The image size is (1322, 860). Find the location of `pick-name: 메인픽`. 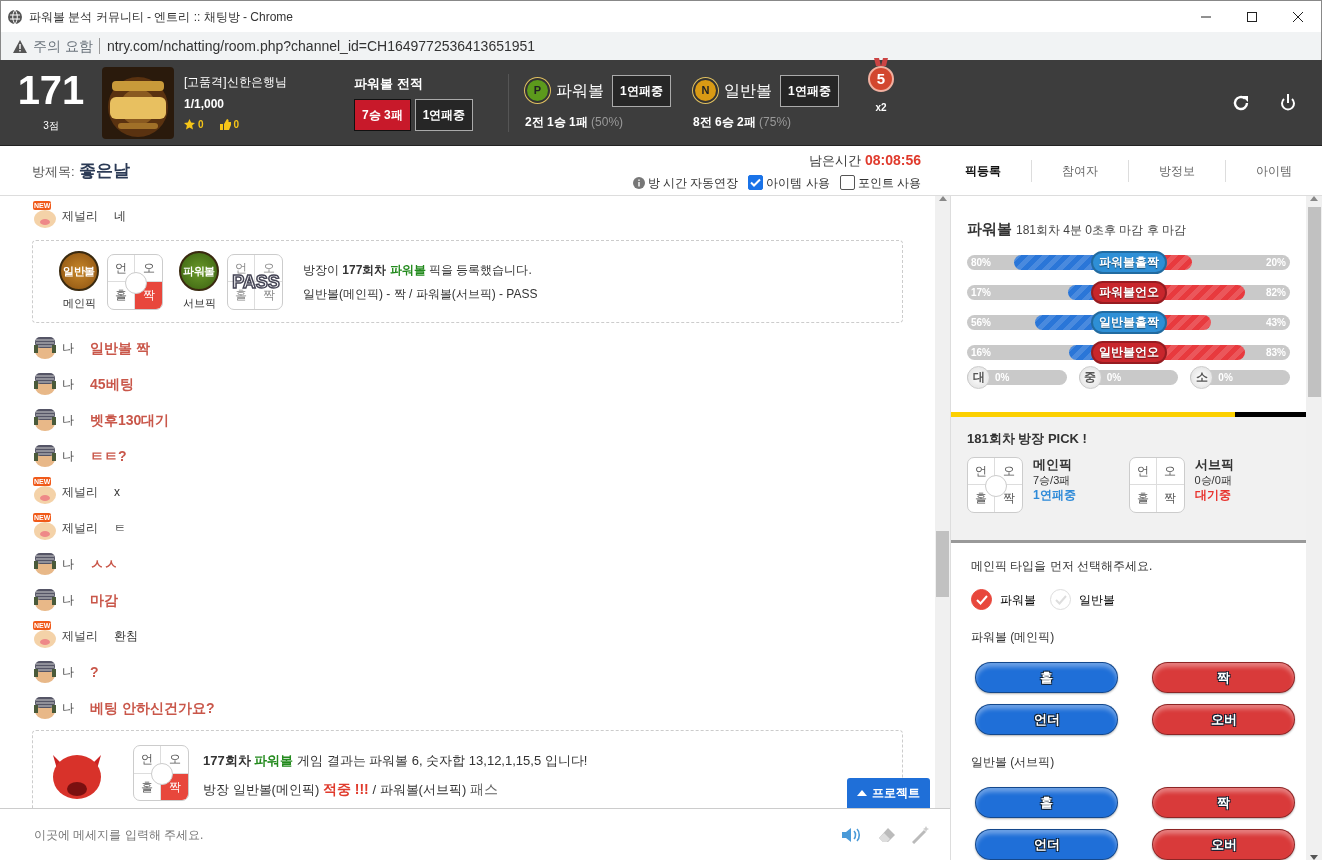

pick-name: 메인픽 is located at coordinates (1053, 465).